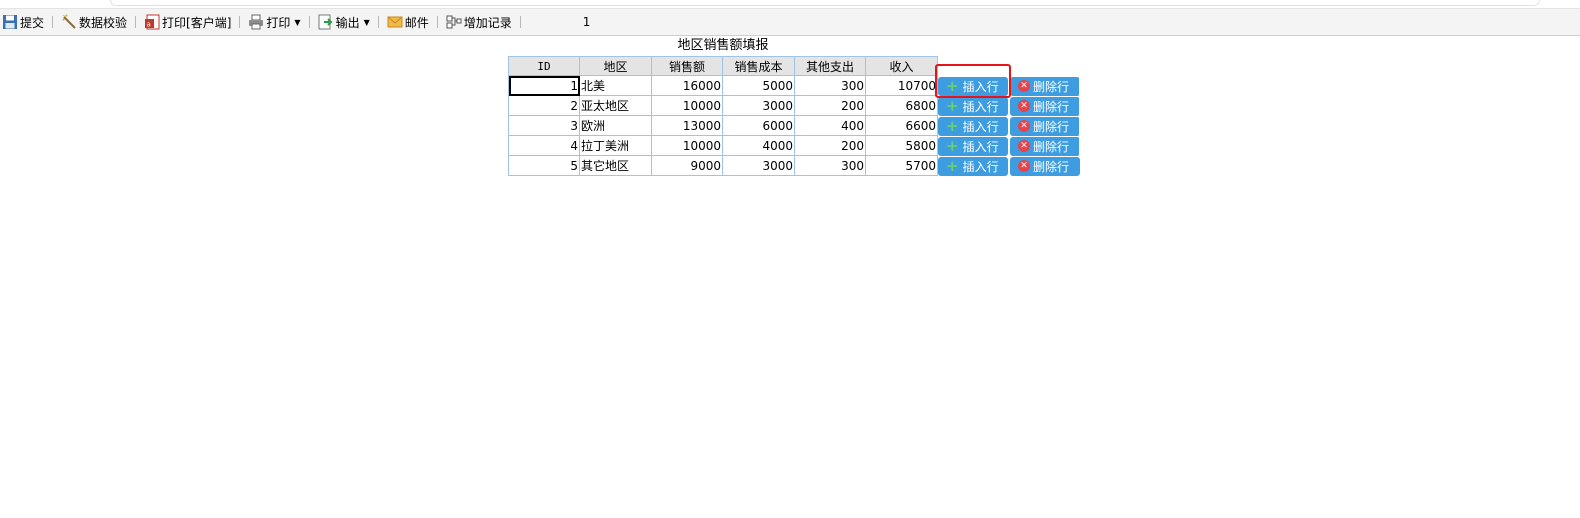  What do you see at coordinates (901, 85) in the screenshot?
I see `cell-income: 10700` at bounding box center [901, 85].